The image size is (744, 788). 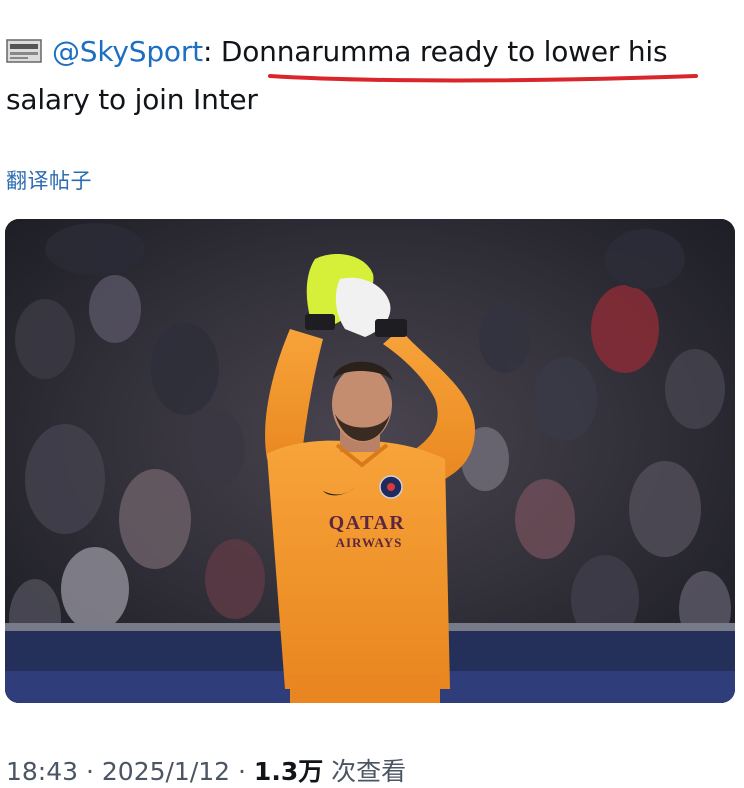 I want to click on tweet-colon: :, so click(x=211, y=51).